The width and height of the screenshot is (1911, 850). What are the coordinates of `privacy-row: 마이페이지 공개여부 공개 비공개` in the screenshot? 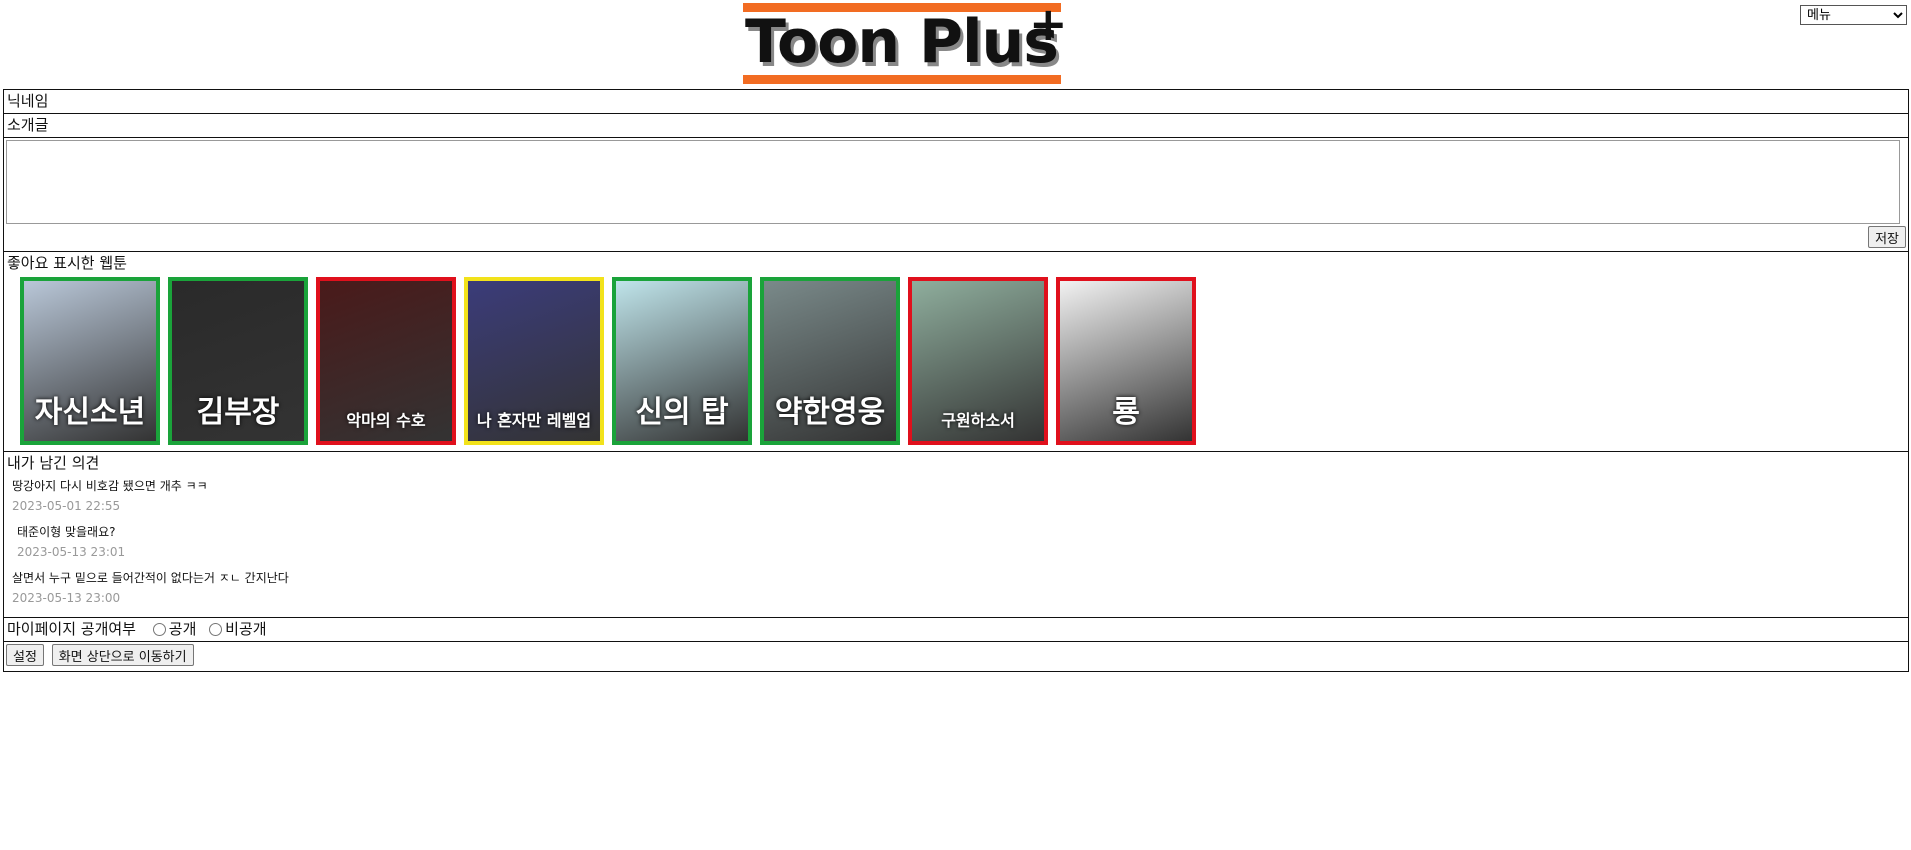 It's located at (956, 629).